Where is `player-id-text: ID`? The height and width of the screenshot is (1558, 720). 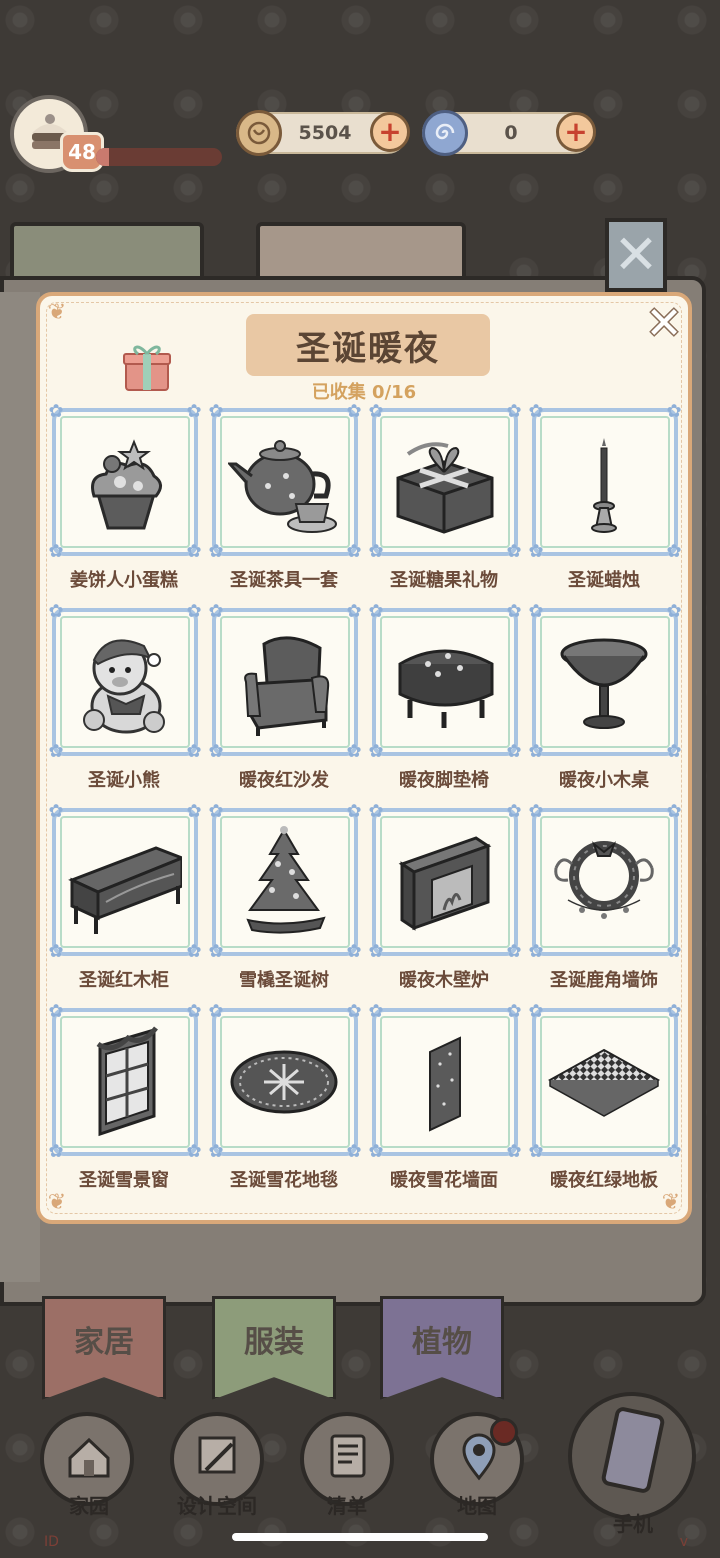 player-id-text: ID is located at coordinates (51, 1542).